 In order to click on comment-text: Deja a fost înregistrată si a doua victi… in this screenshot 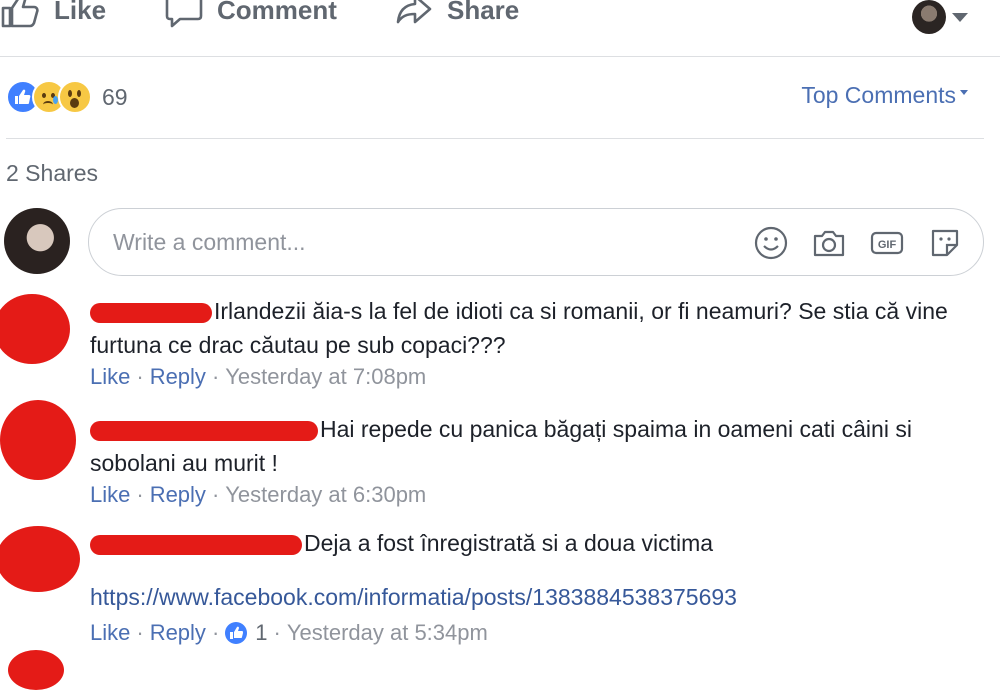, I will do `click(509, 543)`.